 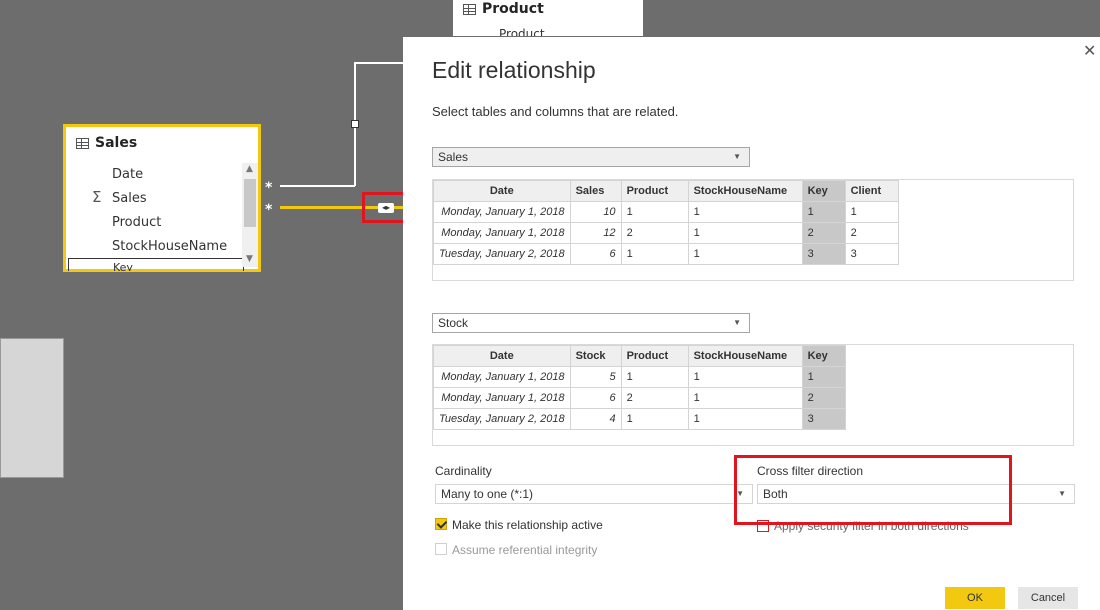 What do you see at coordinates (1048, 598) in the screenshot?
I see `cancel-button: Cancel` at bounding box center [1048, 598].